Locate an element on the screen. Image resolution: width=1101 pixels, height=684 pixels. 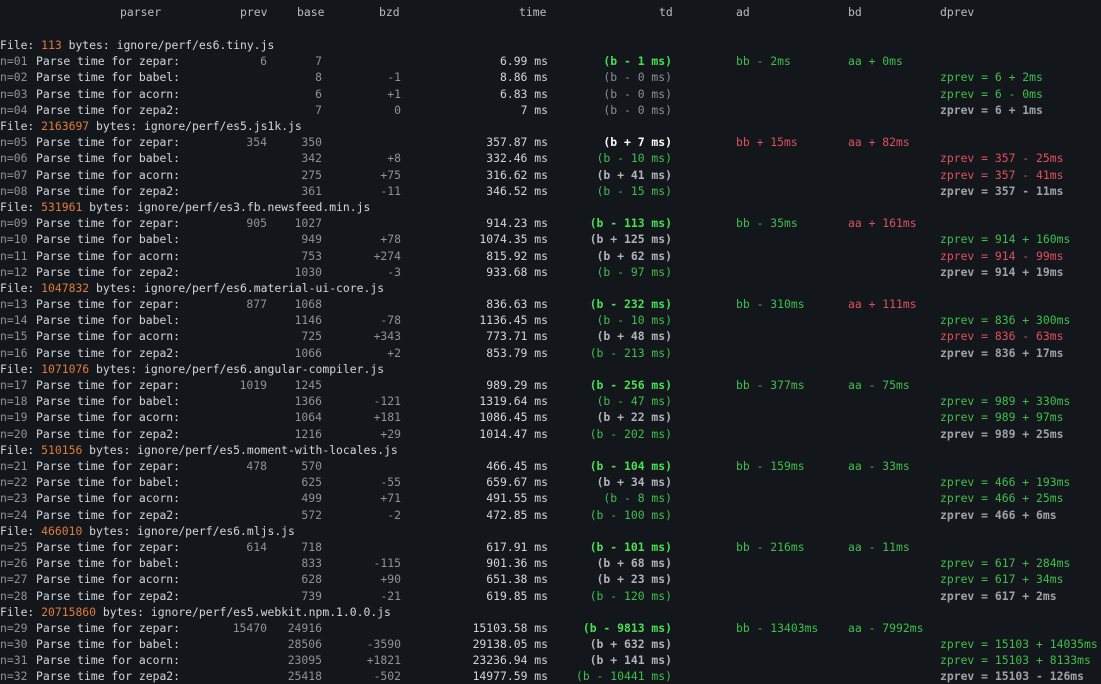
base-value: 275 is located at coordinates (311, 174).